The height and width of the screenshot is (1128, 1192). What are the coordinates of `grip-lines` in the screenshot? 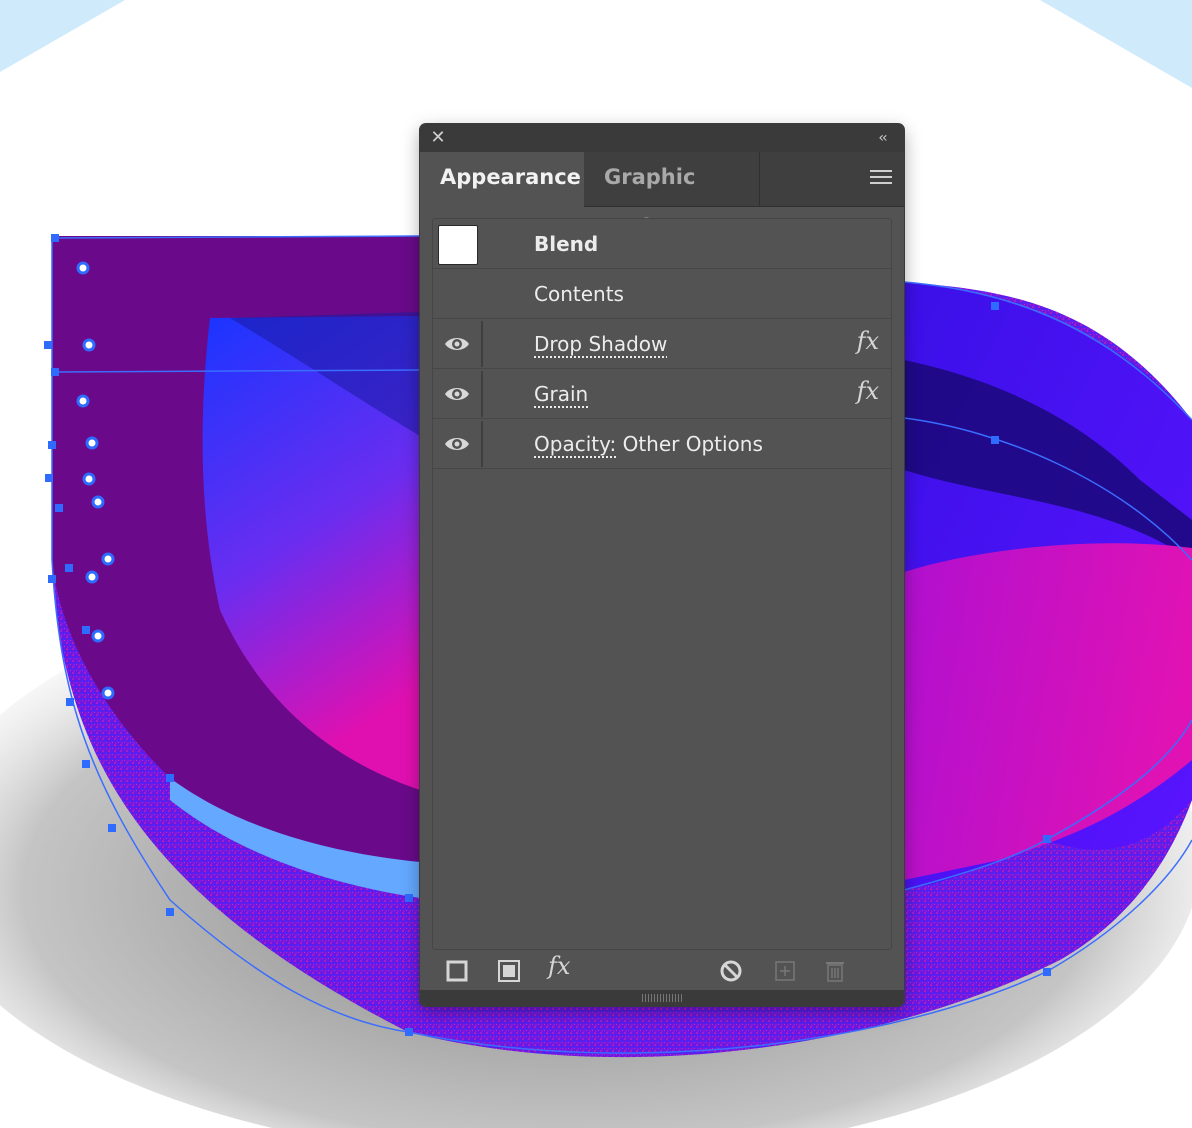 It's located at (662, 998).